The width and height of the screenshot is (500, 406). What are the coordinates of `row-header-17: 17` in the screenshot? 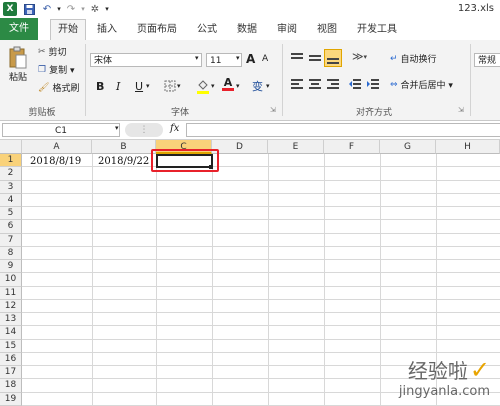 It's located at (11, 373).